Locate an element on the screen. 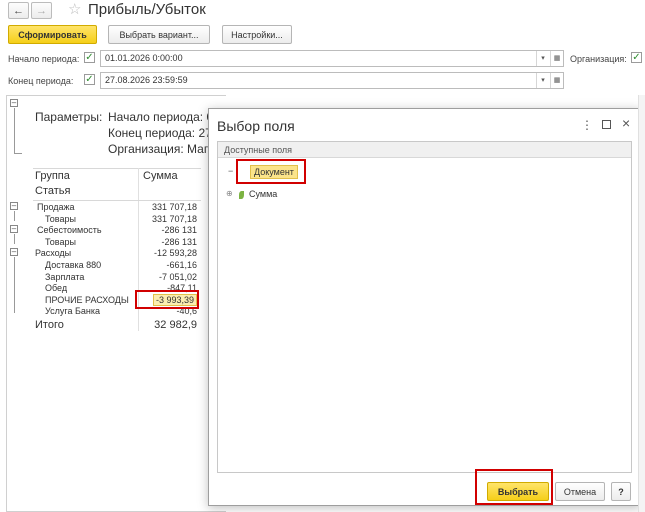 The image size is (645, 512). org-label: Организация: is located at coordinates (598, 59).